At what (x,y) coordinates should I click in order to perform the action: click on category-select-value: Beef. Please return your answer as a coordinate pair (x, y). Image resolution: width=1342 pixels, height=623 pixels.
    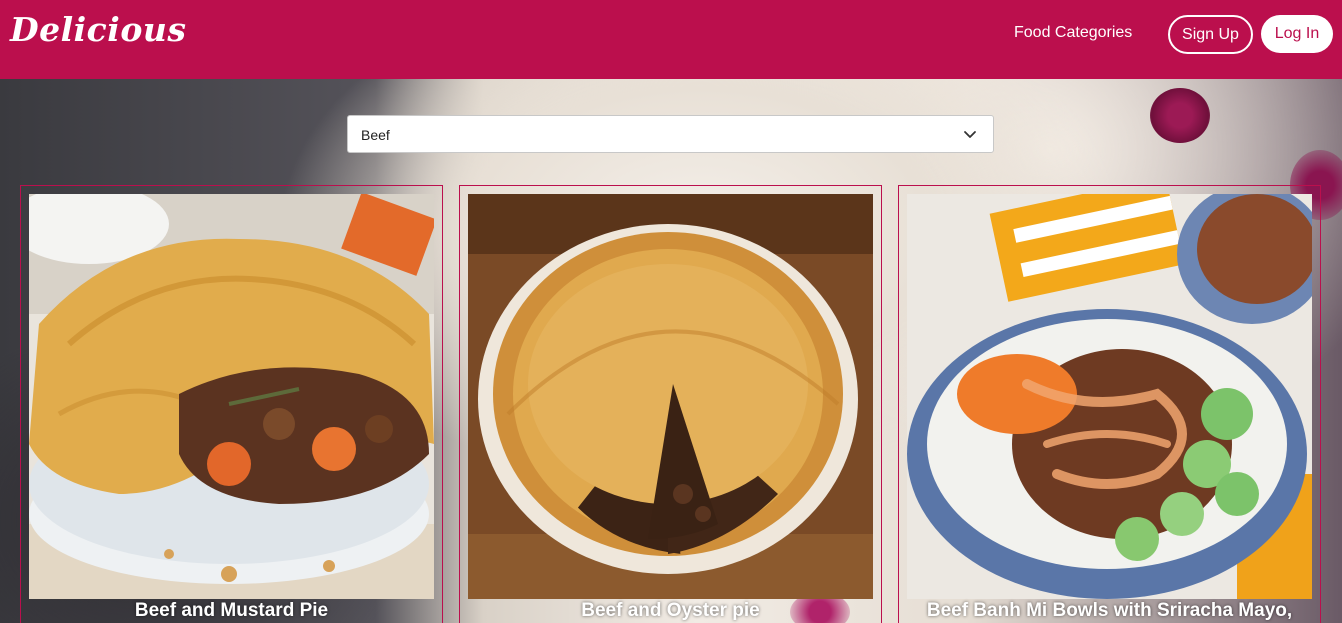
    Looking at the image, I should click on (375, 135).